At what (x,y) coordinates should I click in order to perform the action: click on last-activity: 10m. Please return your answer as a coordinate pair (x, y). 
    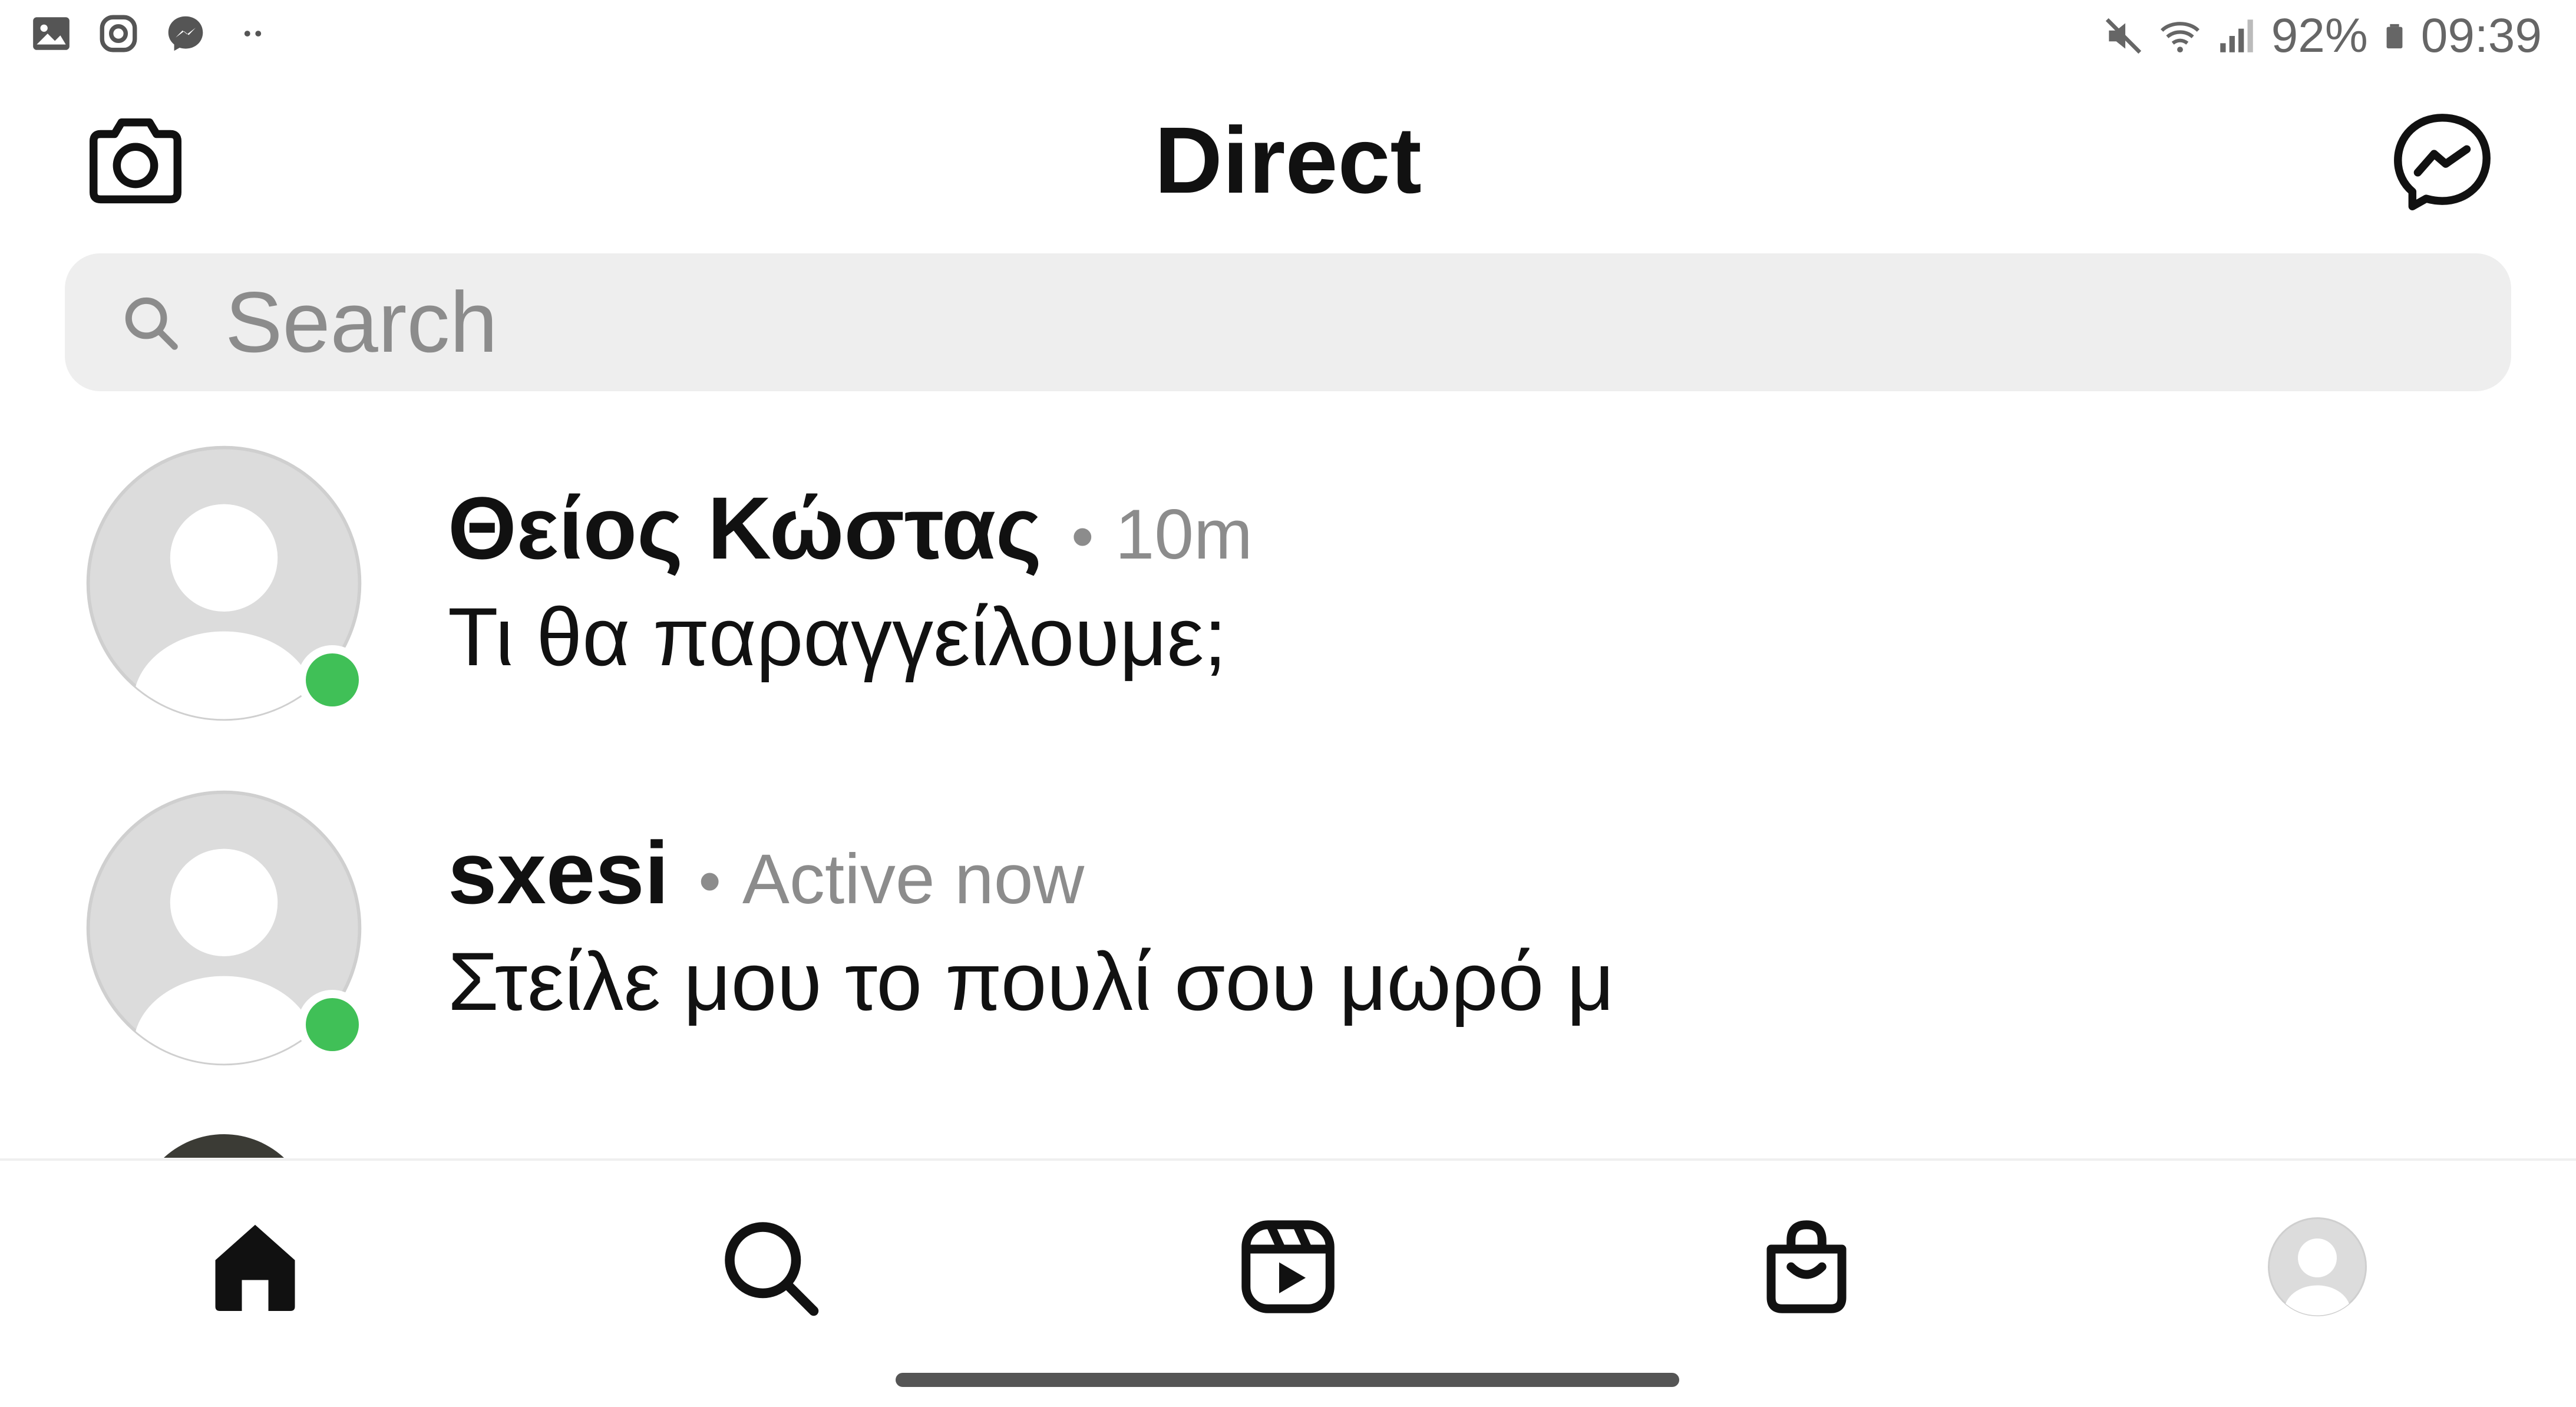
    Looking at the image, I should click on (1184, 534).